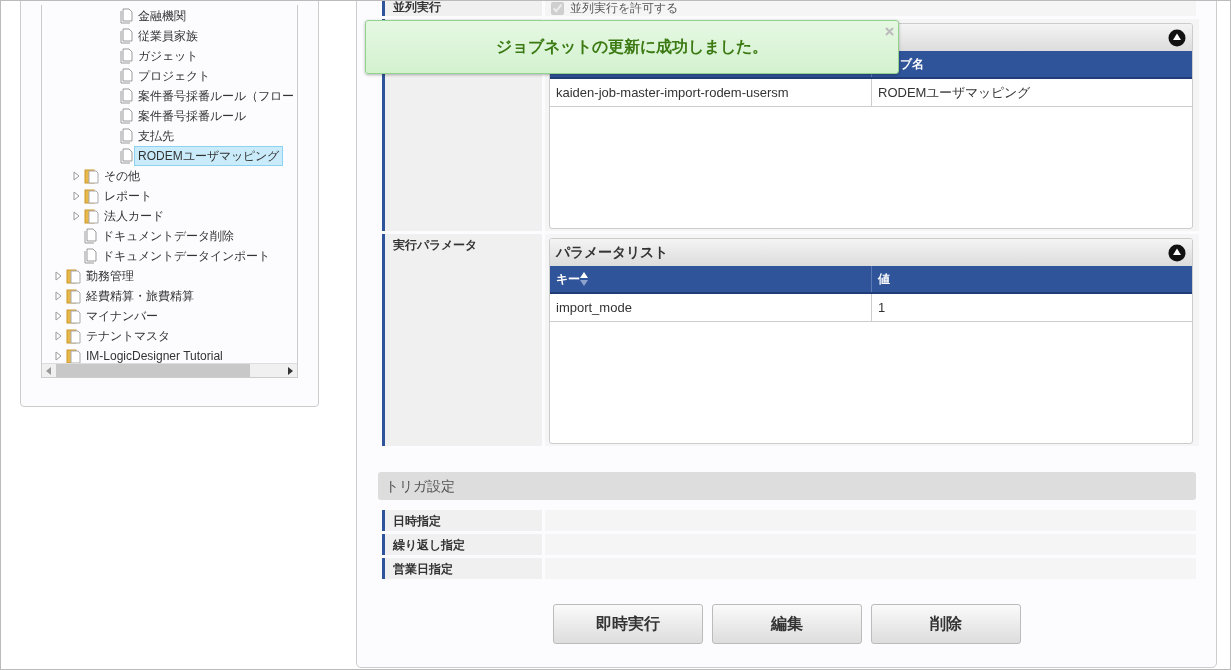 The width and height of the screenshot is (1231, 670). I want to click on tree-item: プロジェクト, so click(174, 76).